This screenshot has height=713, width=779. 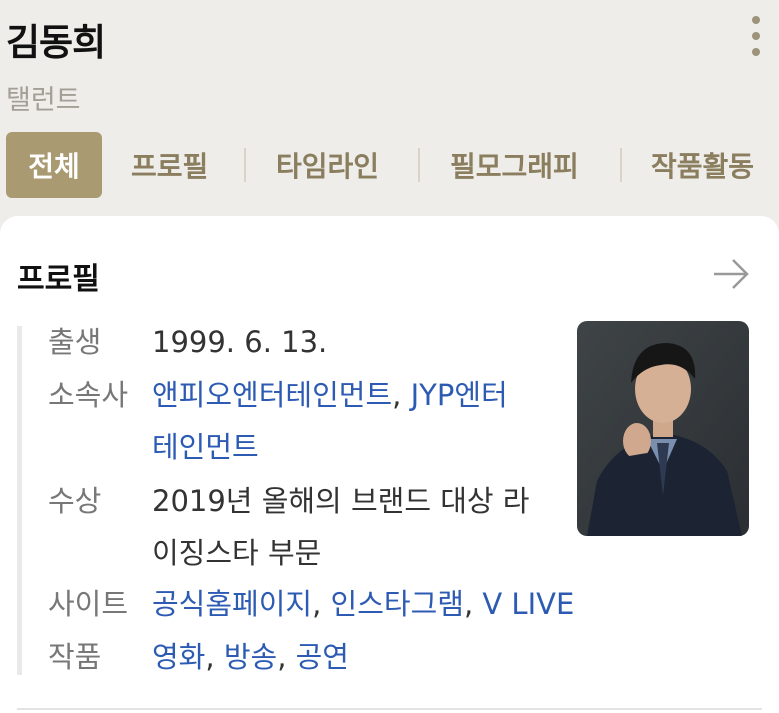 What do you see at coordinates (731, 274) in the screenshot?
I see `arrow-right-icon` at bounding box center [731, 274].